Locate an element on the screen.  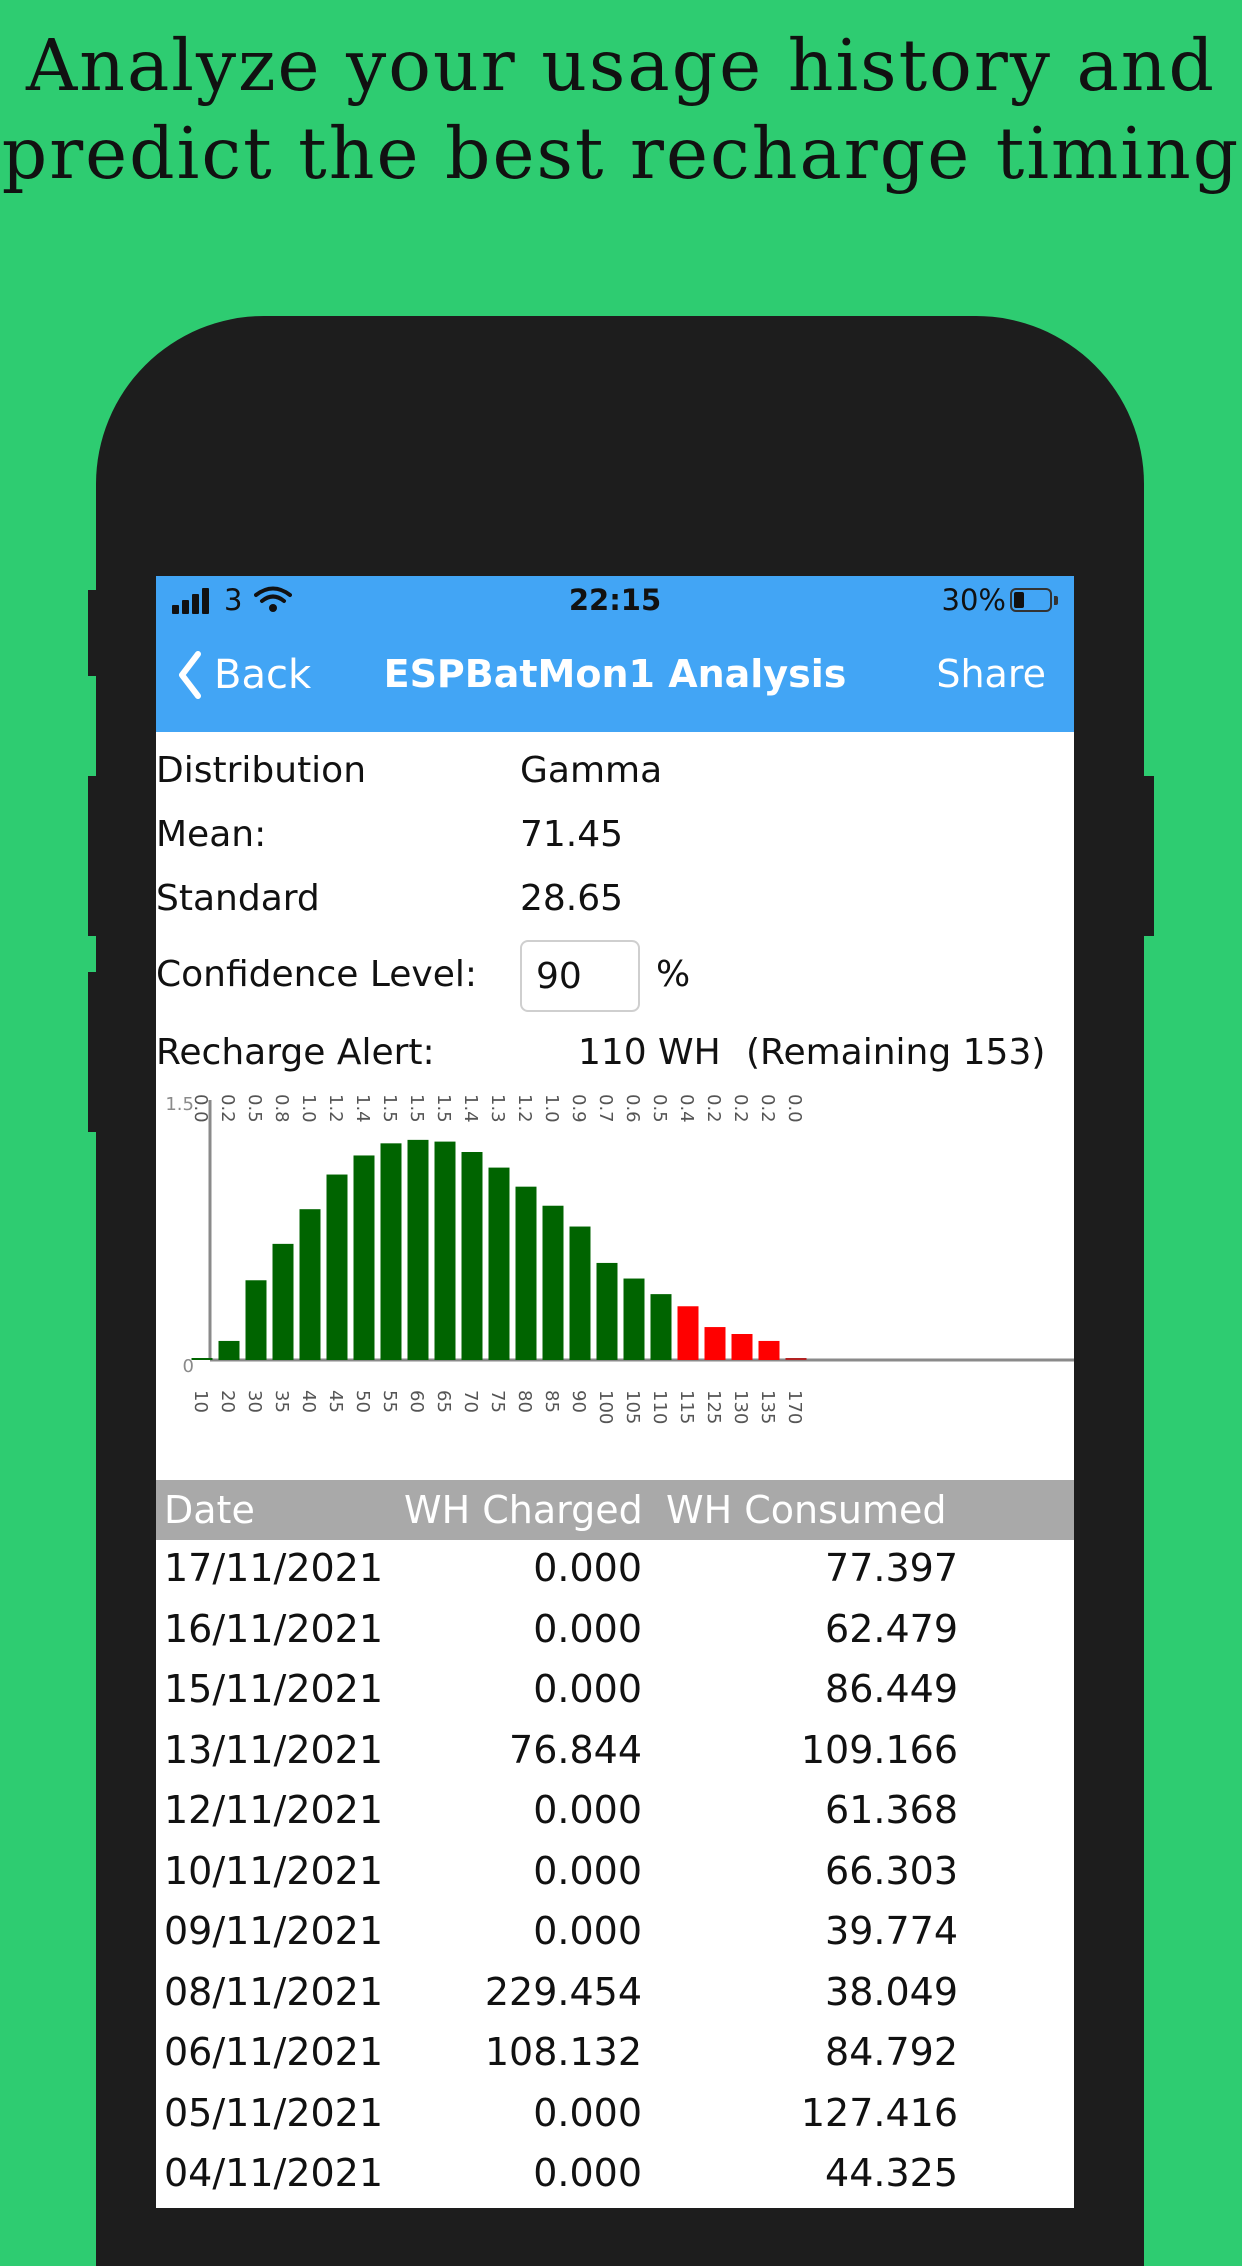
battery-icon is located at coordinates (1035, 601).